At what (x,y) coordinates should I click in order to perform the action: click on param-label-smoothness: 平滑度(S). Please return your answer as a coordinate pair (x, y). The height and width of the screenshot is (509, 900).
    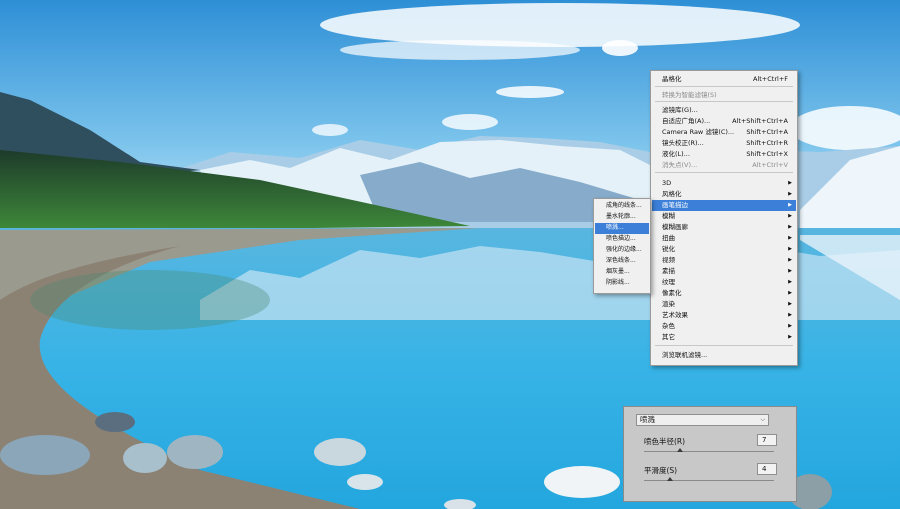
    Looking at the image, I should click on (661, 470).